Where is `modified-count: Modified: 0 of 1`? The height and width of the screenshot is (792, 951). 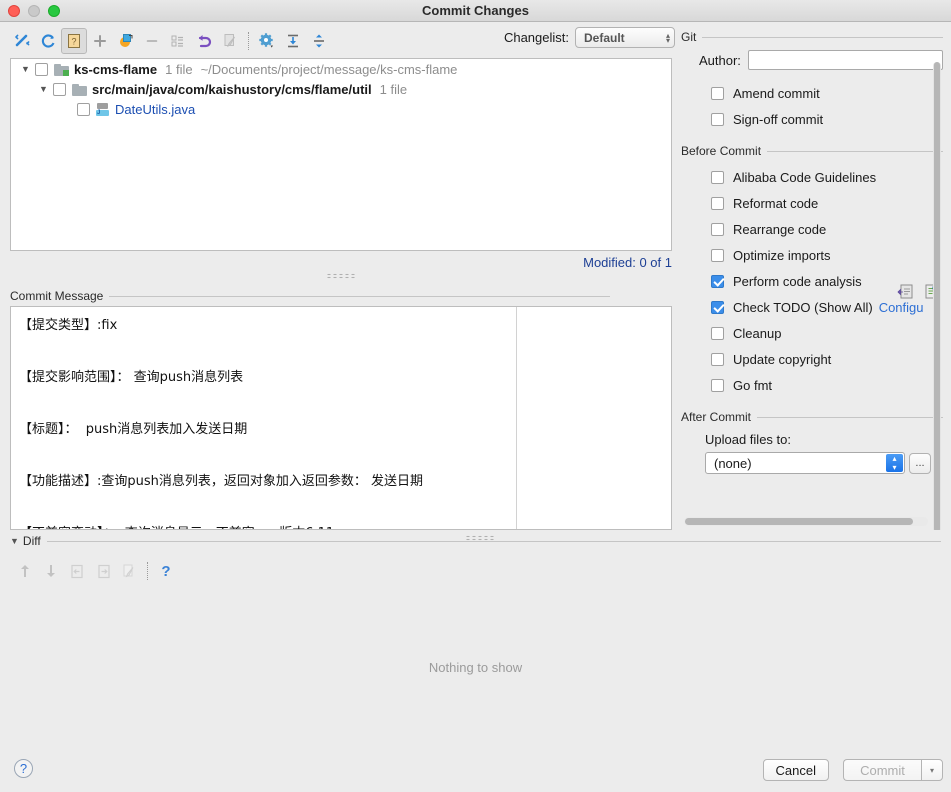
modified-count: Modified: 0 of 1 is located at coordinates (627, 262).